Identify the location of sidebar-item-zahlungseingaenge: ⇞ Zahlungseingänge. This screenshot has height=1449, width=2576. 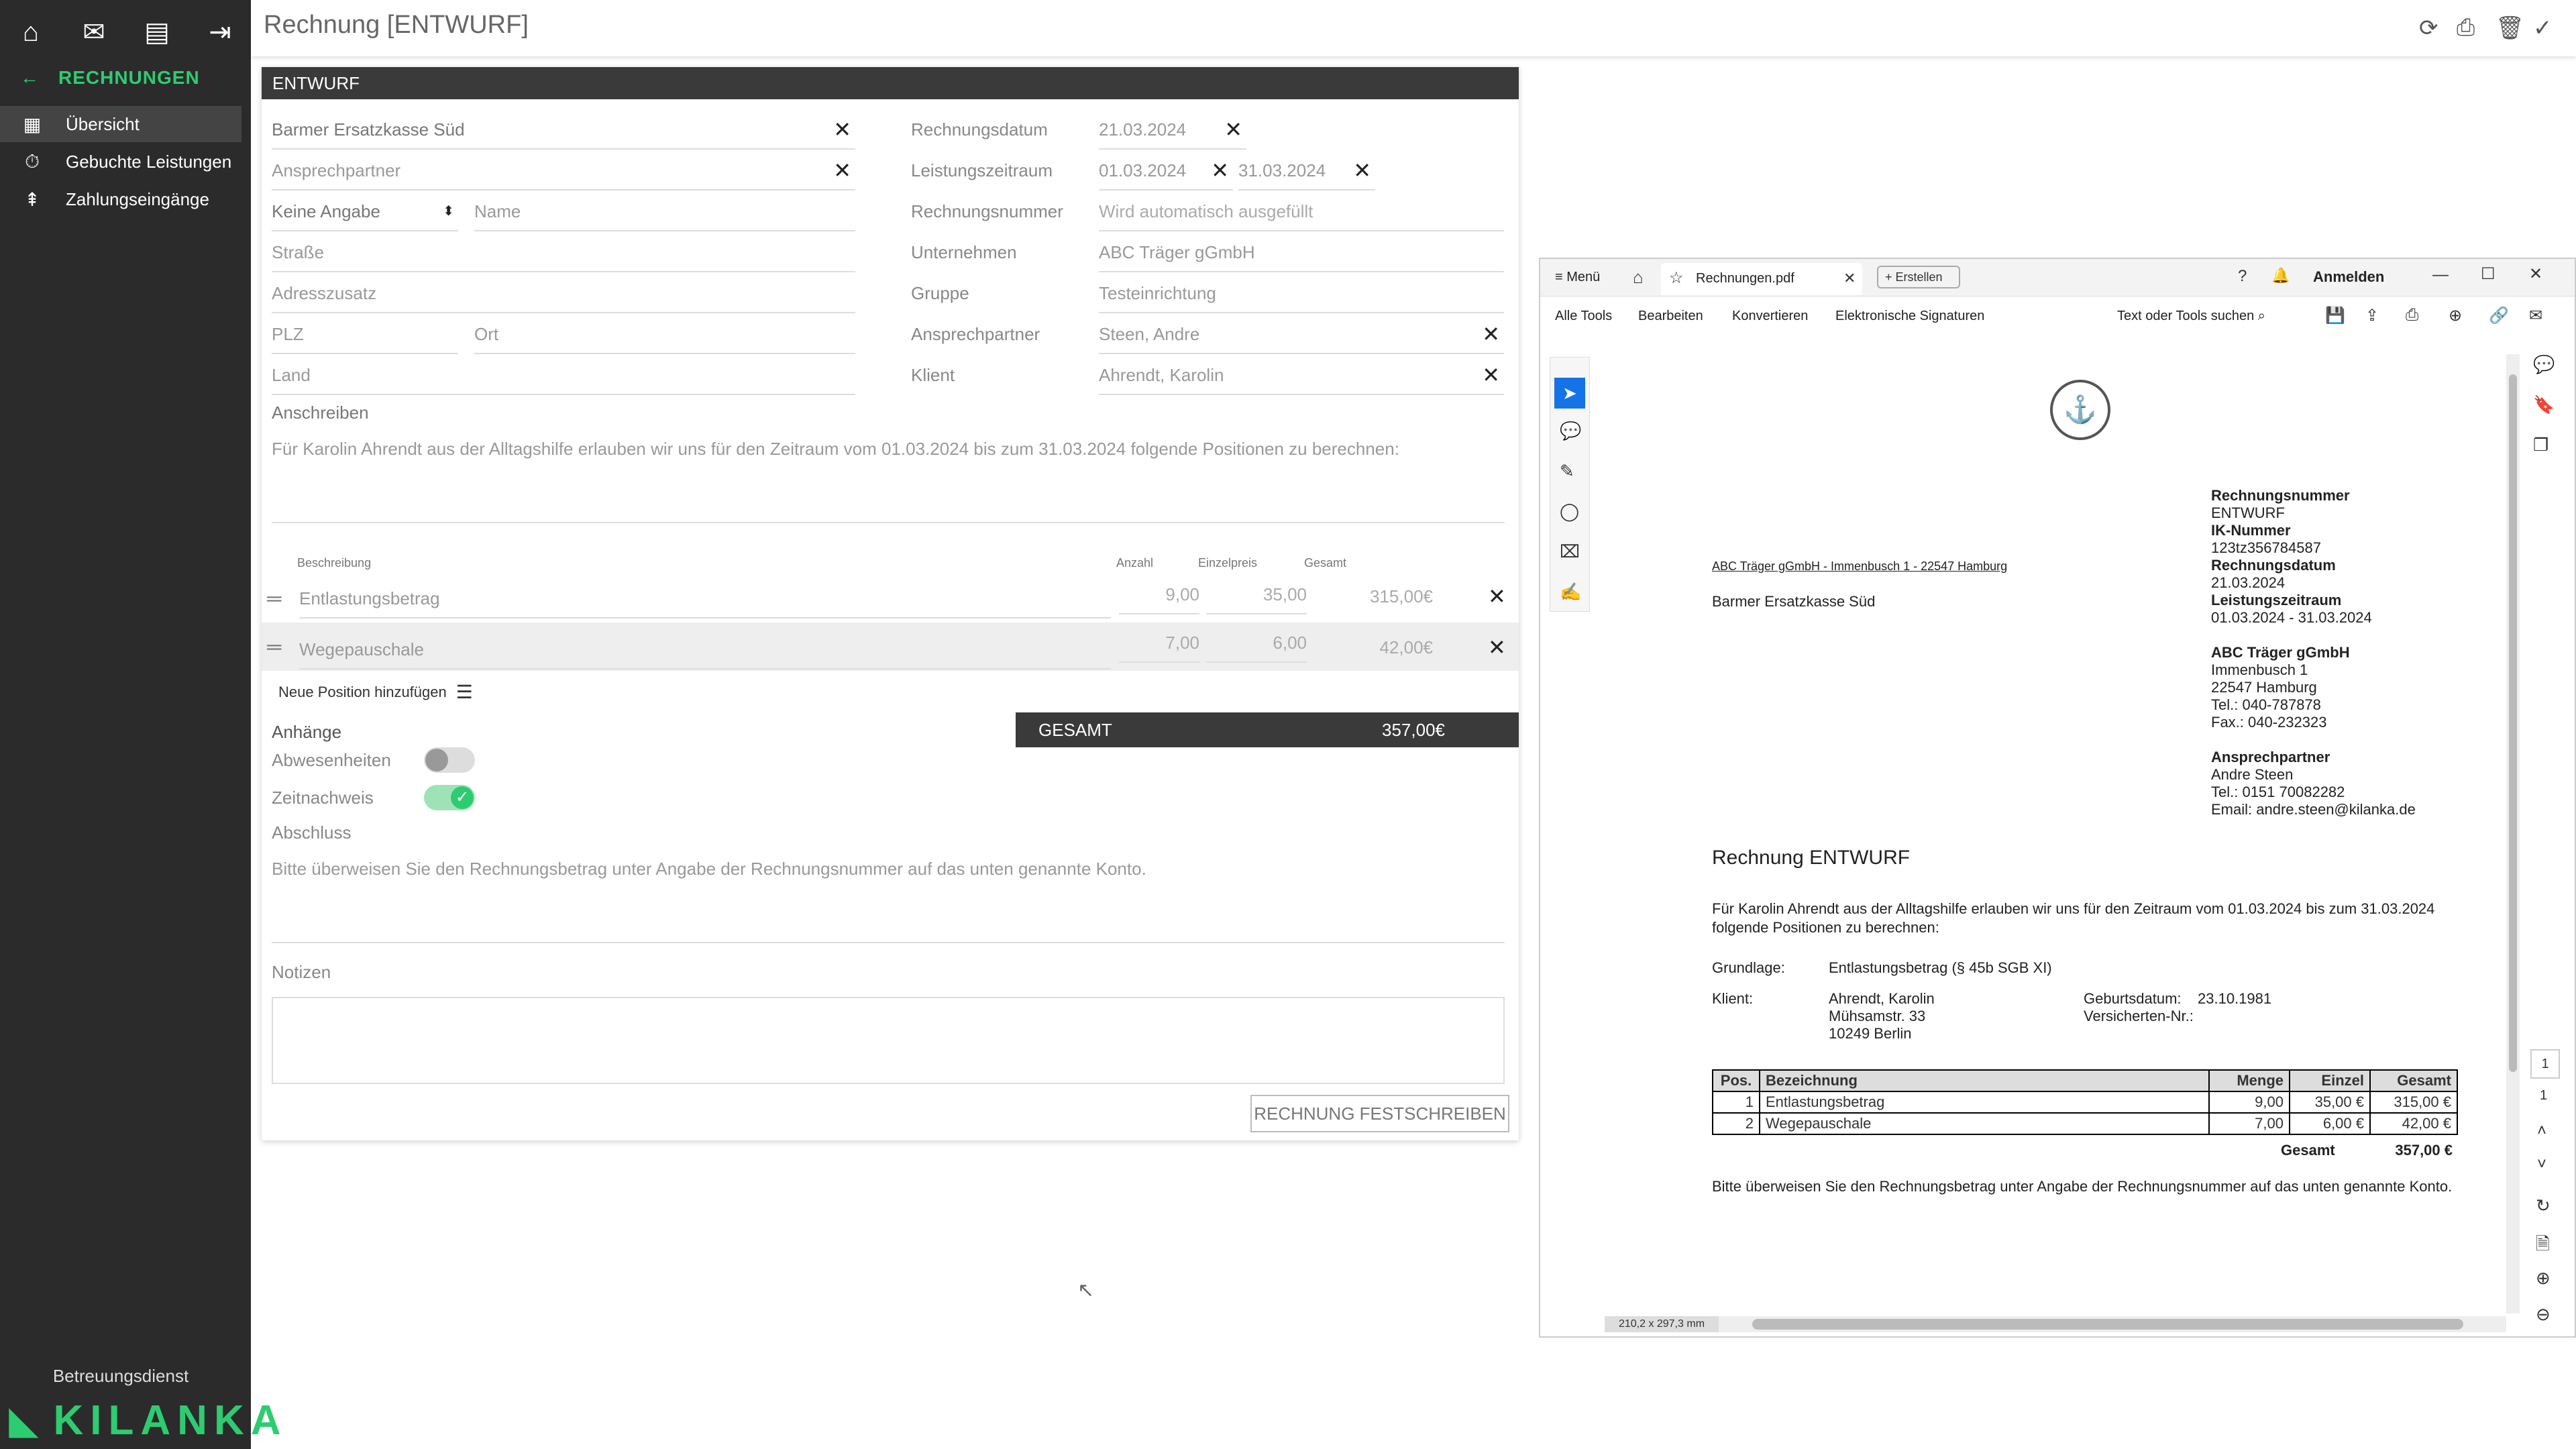
(120, 199).